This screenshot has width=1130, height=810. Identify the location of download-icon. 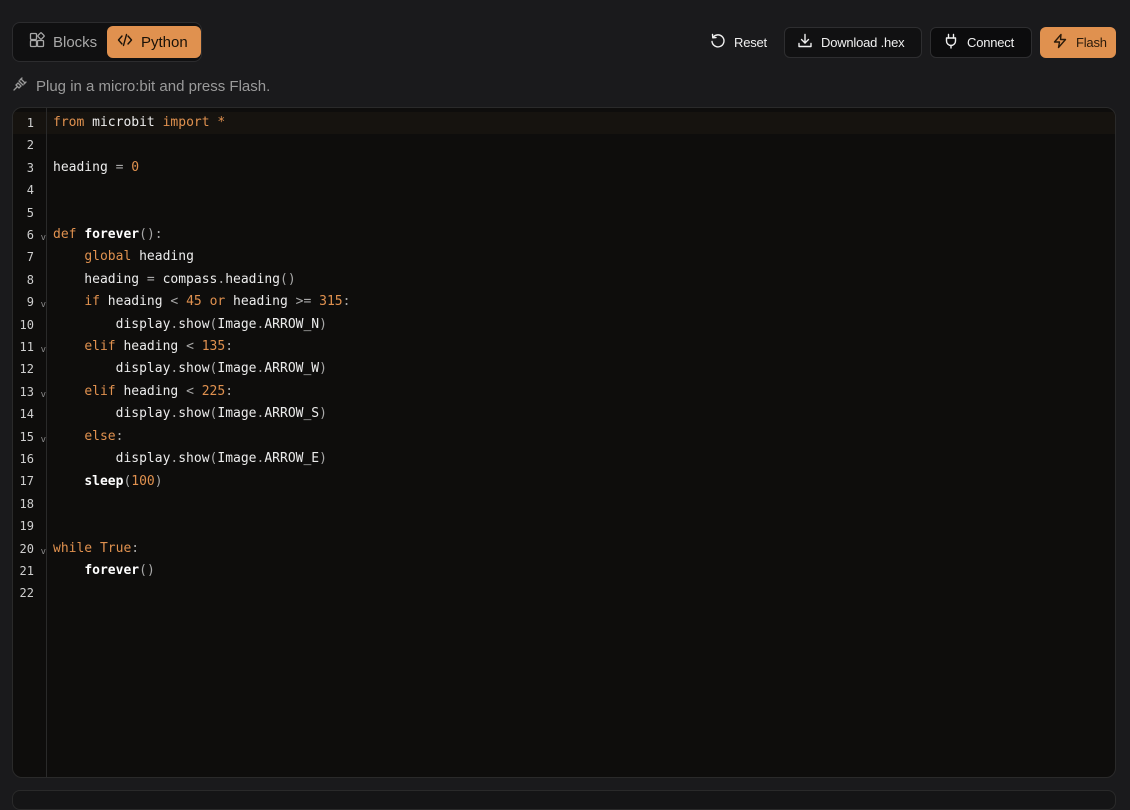
(805, 42).